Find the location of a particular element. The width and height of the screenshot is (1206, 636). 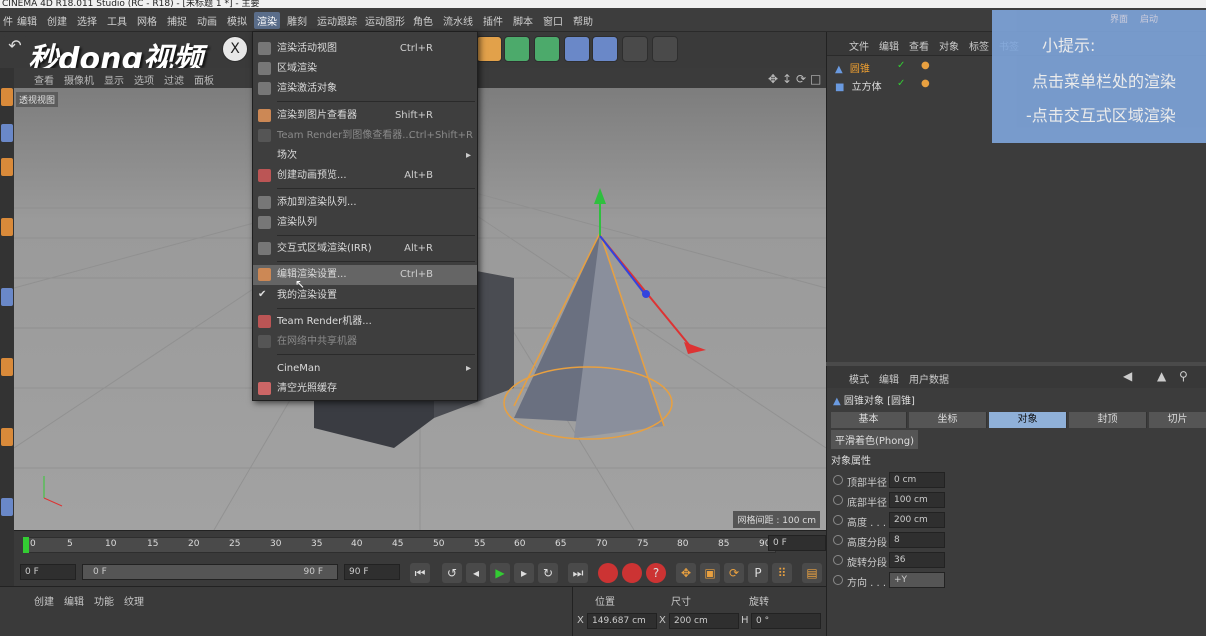

floor-icon is located at coordinates (605, 49).